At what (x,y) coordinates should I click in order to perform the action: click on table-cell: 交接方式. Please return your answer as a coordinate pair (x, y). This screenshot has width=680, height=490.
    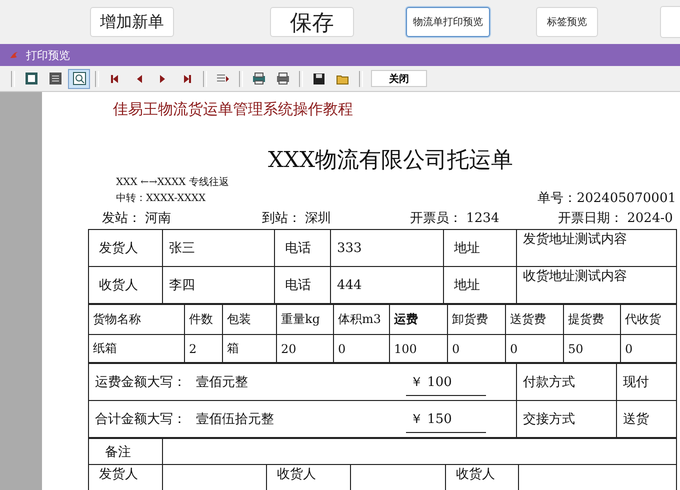
    Looking at the image, I should click on (566, 419).